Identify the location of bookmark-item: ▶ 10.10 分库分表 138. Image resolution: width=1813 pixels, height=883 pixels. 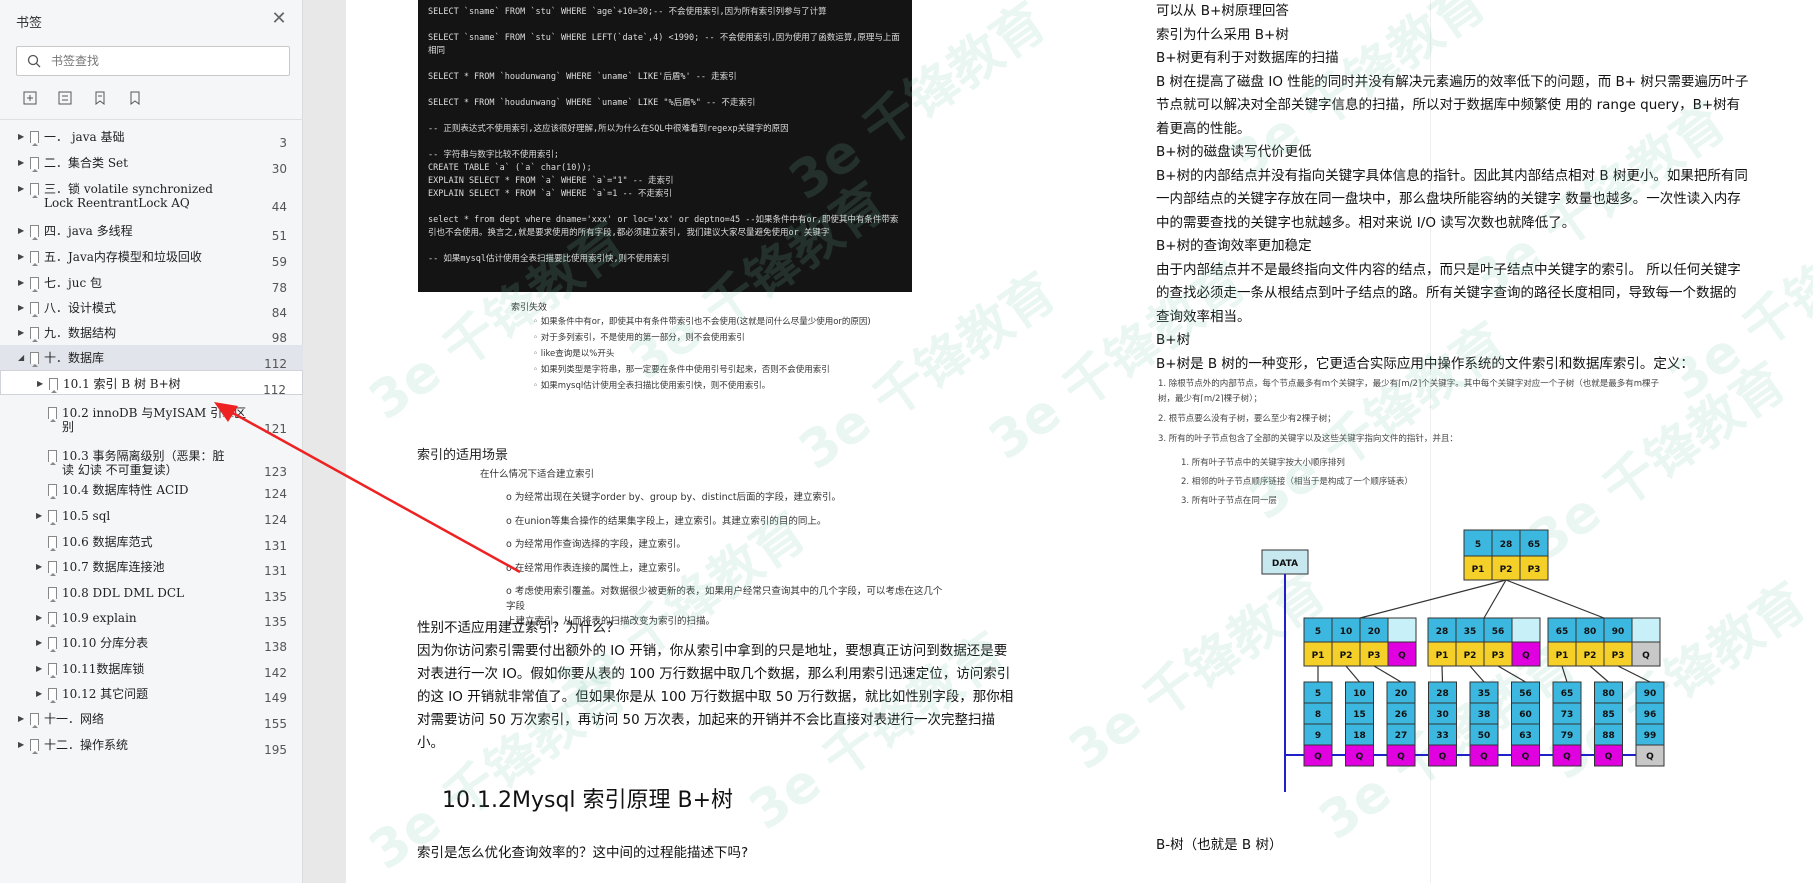
(151, 642).